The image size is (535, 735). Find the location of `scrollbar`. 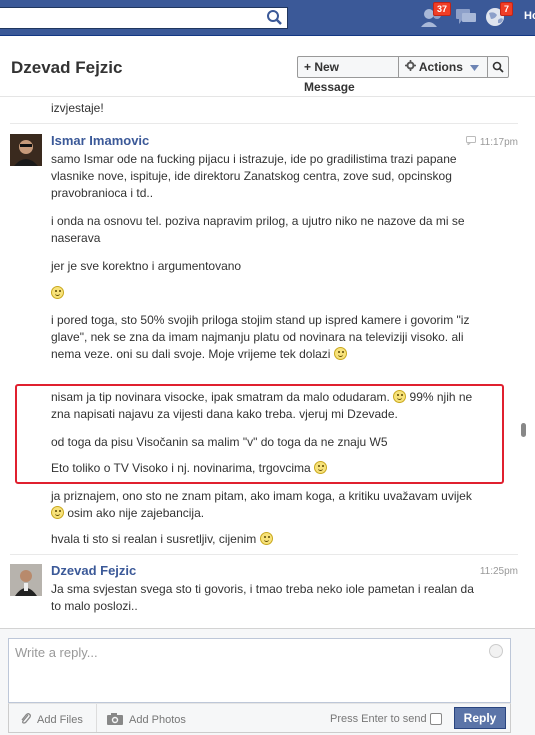

scrollbar is located at coordinates (524, 358).